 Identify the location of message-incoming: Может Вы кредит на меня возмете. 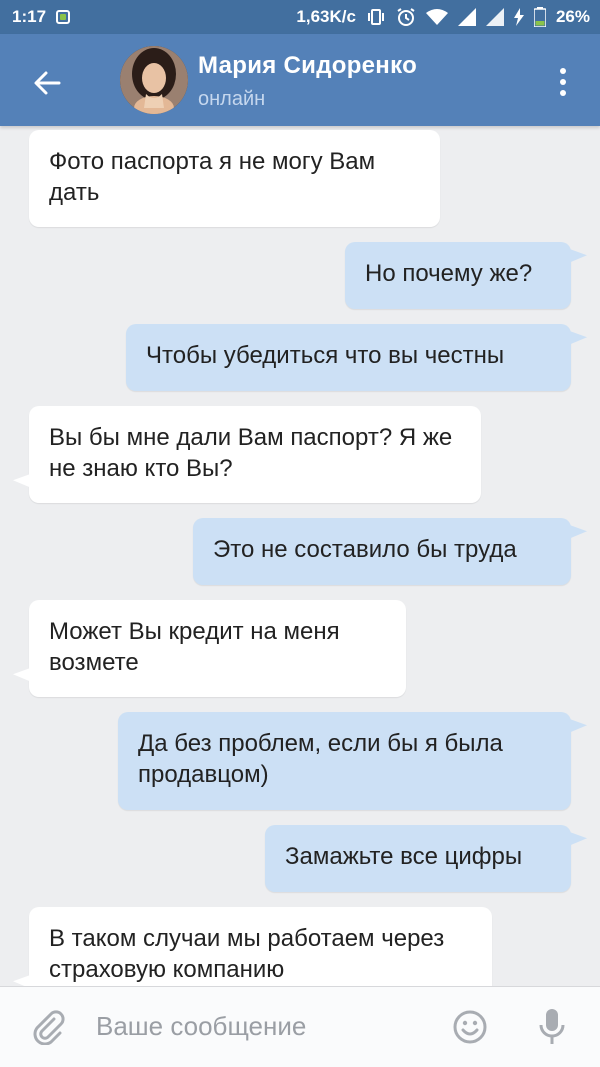
(217, 648).